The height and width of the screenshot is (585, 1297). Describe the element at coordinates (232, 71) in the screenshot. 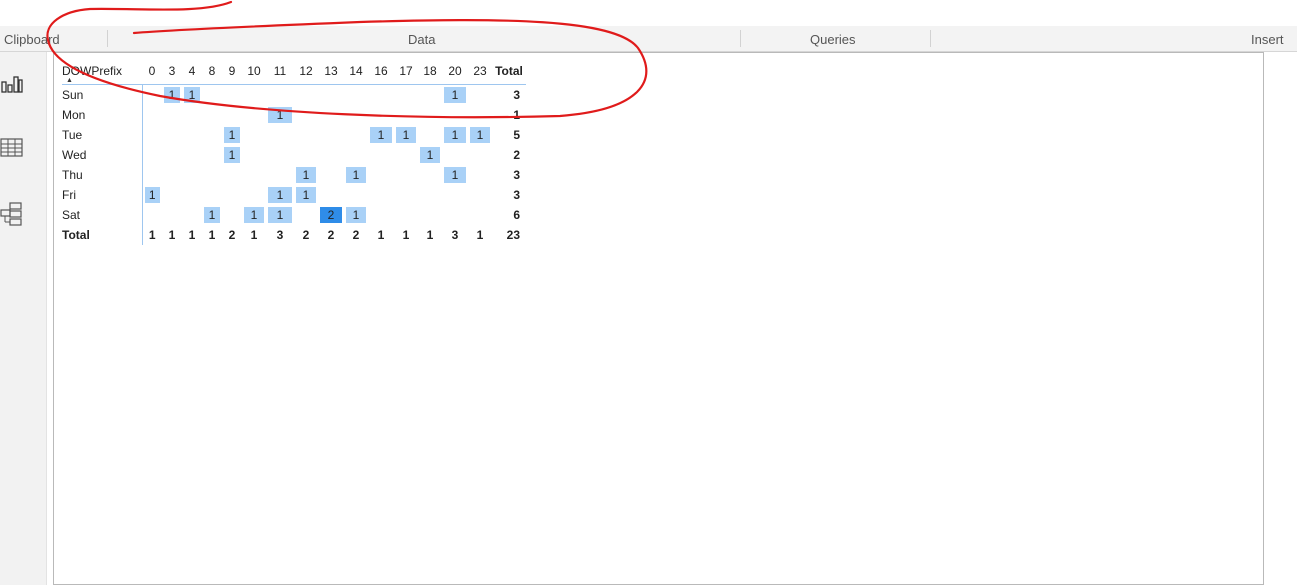

I see `column-header: 9` at that location.